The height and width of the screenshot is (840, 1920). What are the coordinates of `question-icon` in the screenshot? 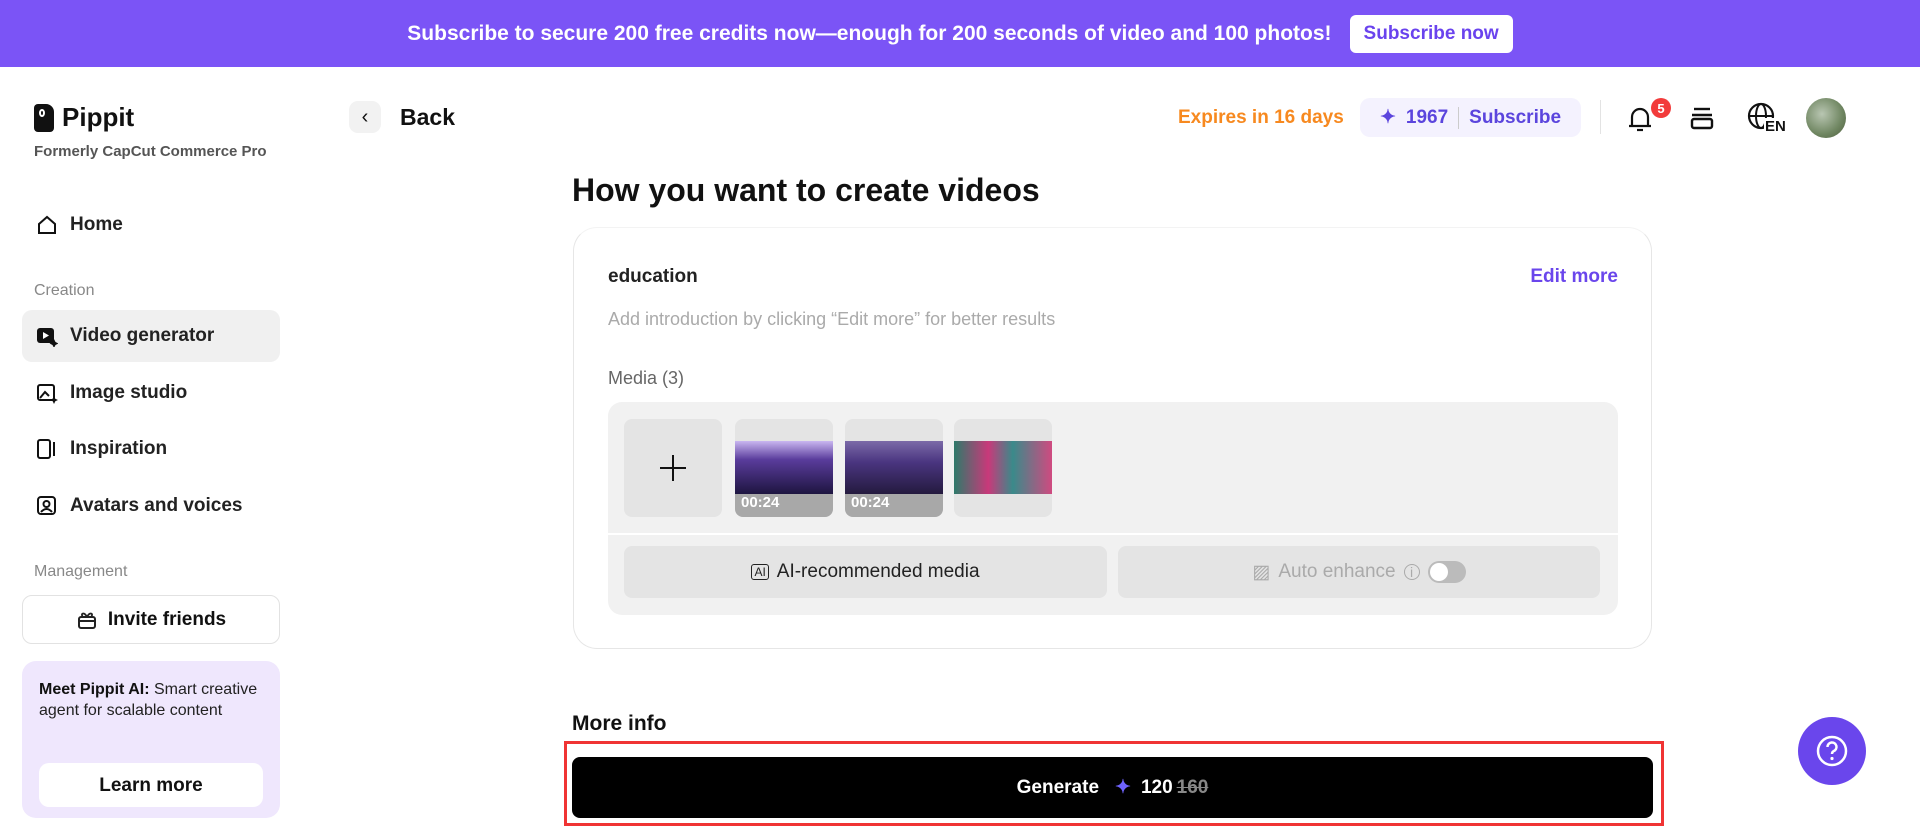 It's located at (1832, 751).